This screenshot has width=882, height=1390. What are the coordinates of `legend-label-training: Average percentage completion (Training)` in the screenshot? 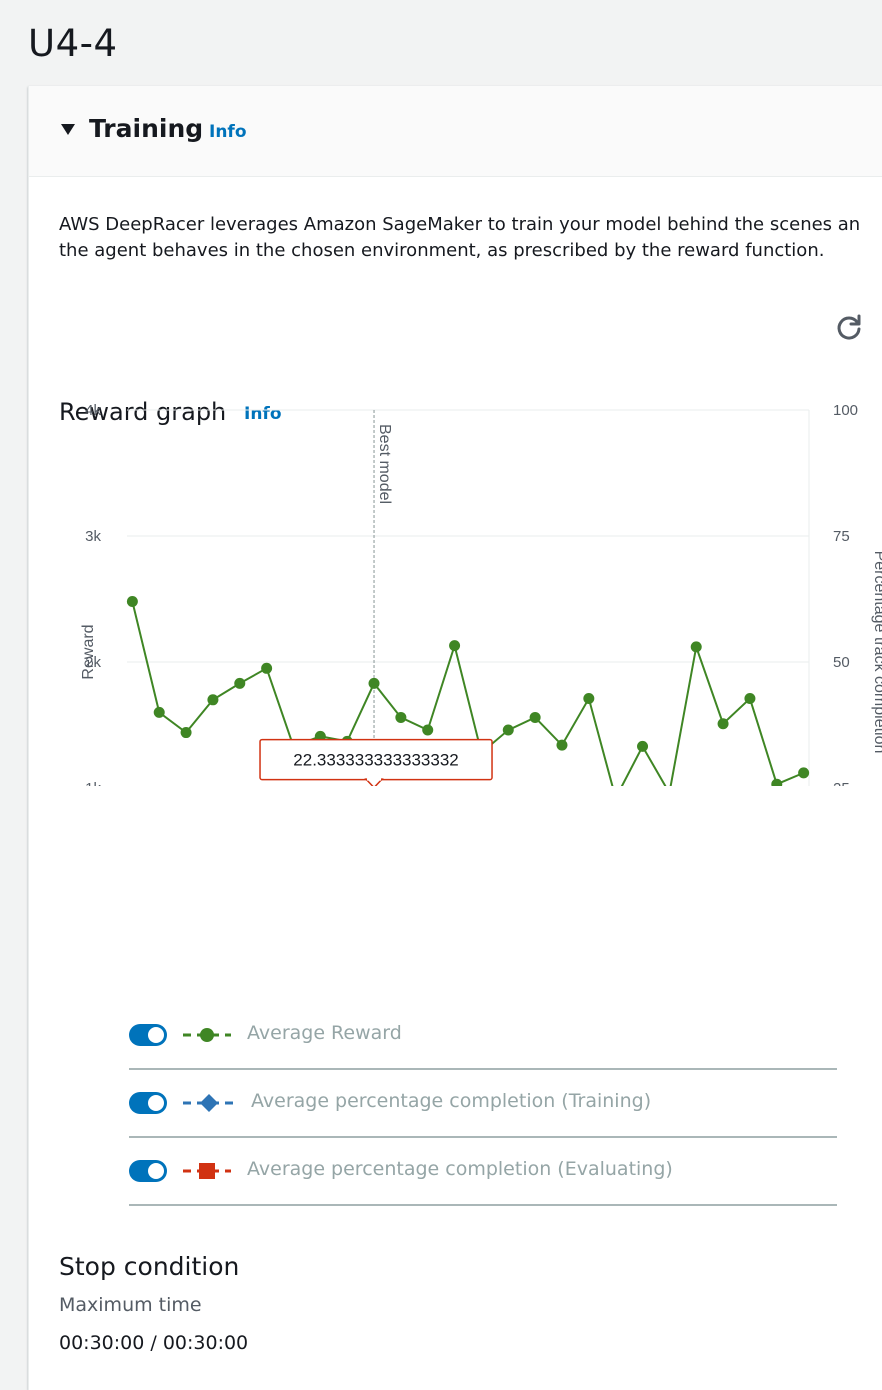 It's located at (451, 1101).